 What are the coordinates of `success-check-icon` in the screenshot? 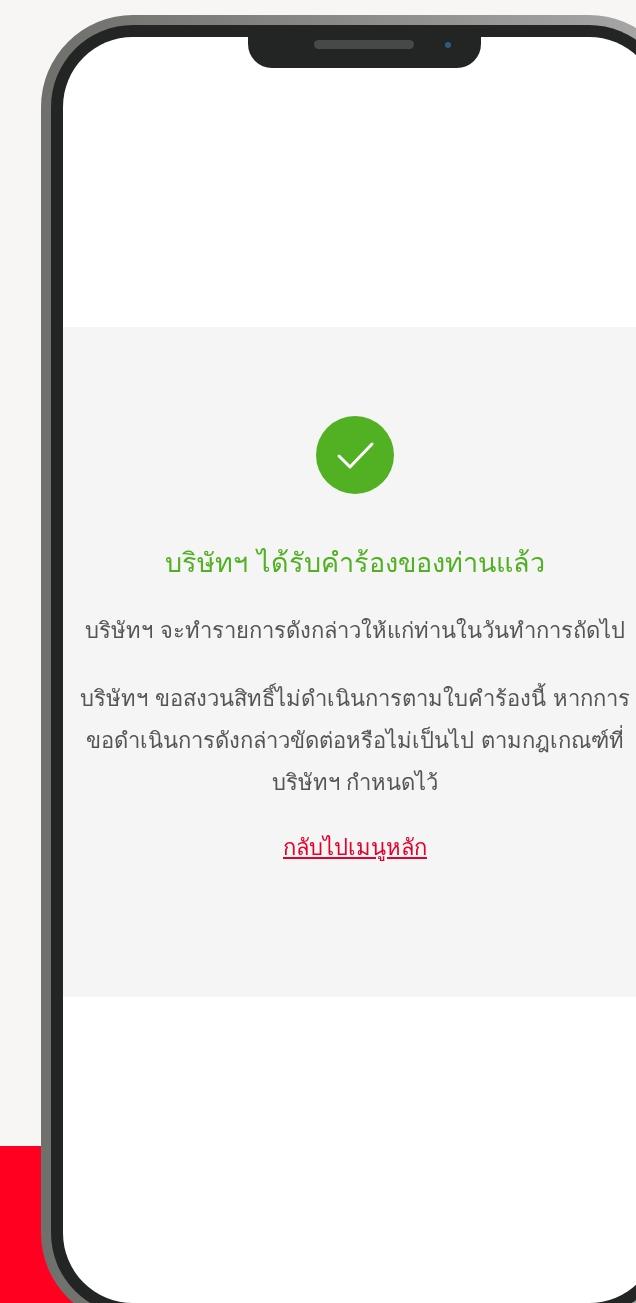 It's located at (355, 455).